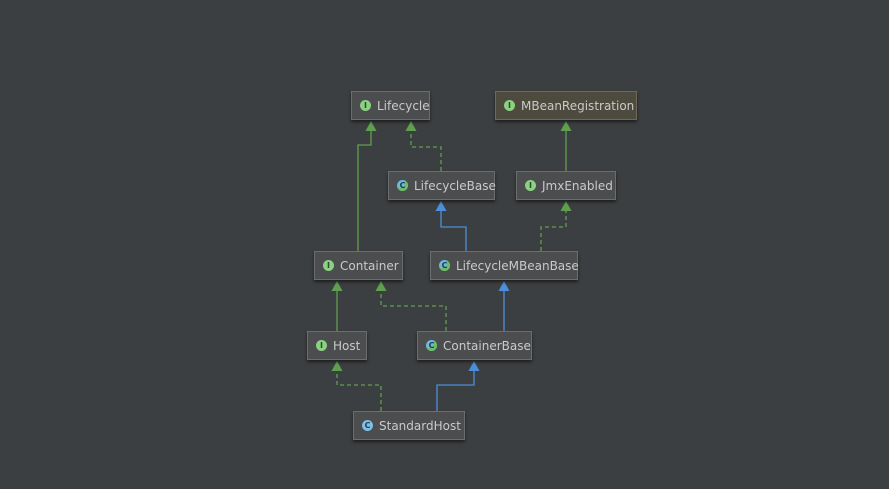 The width and height of the screenshot is (889, 489). I want to click on edge-container-to-lifecycle, so click(367, 186).